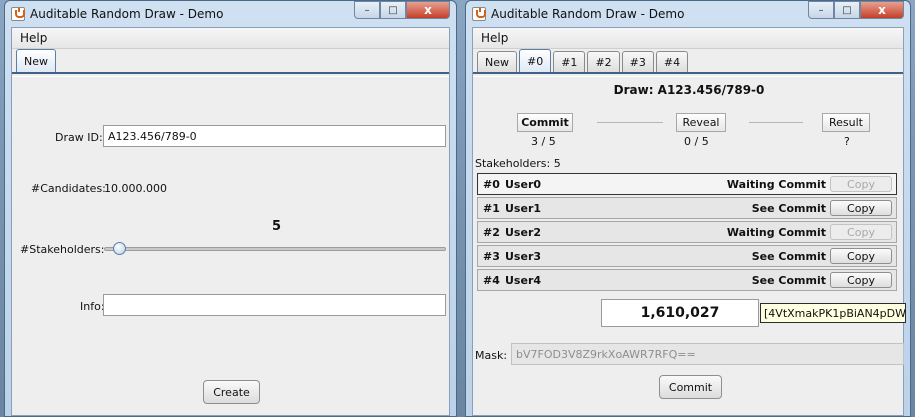 The height and width of the screenshot is (417, 915). I want to click on stakeholder-row: #4 User4 See Commit Copy, so click(687, 280).